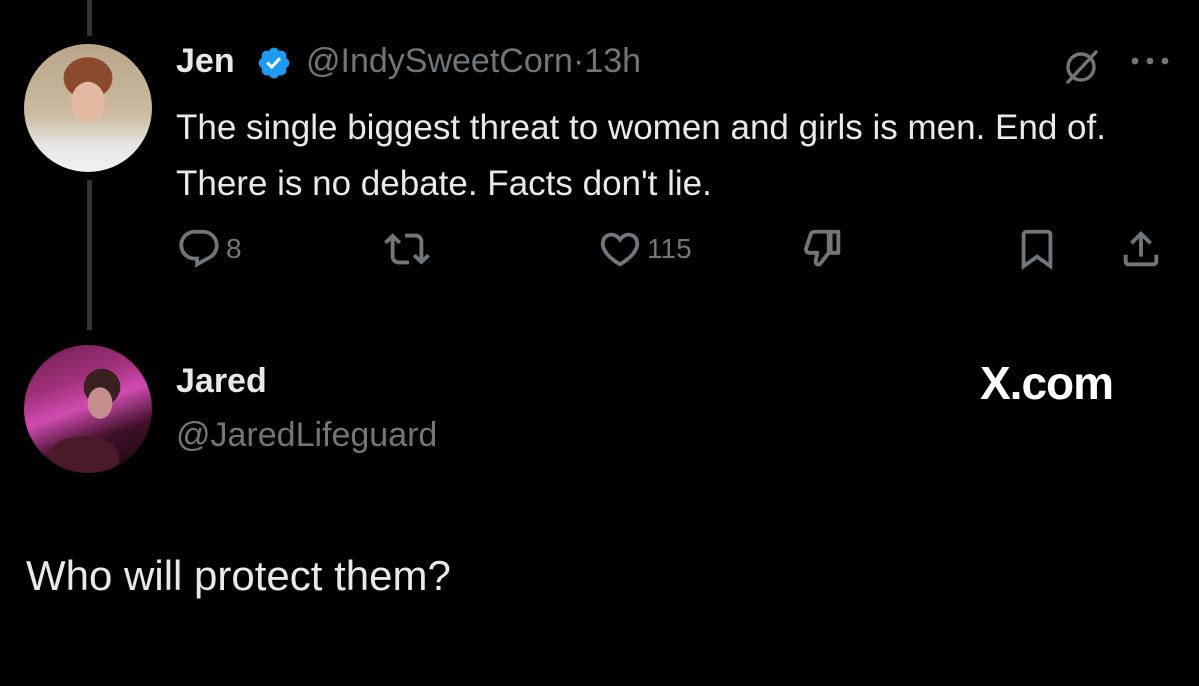  I want to click on retweet-icon, so click(407, 249).